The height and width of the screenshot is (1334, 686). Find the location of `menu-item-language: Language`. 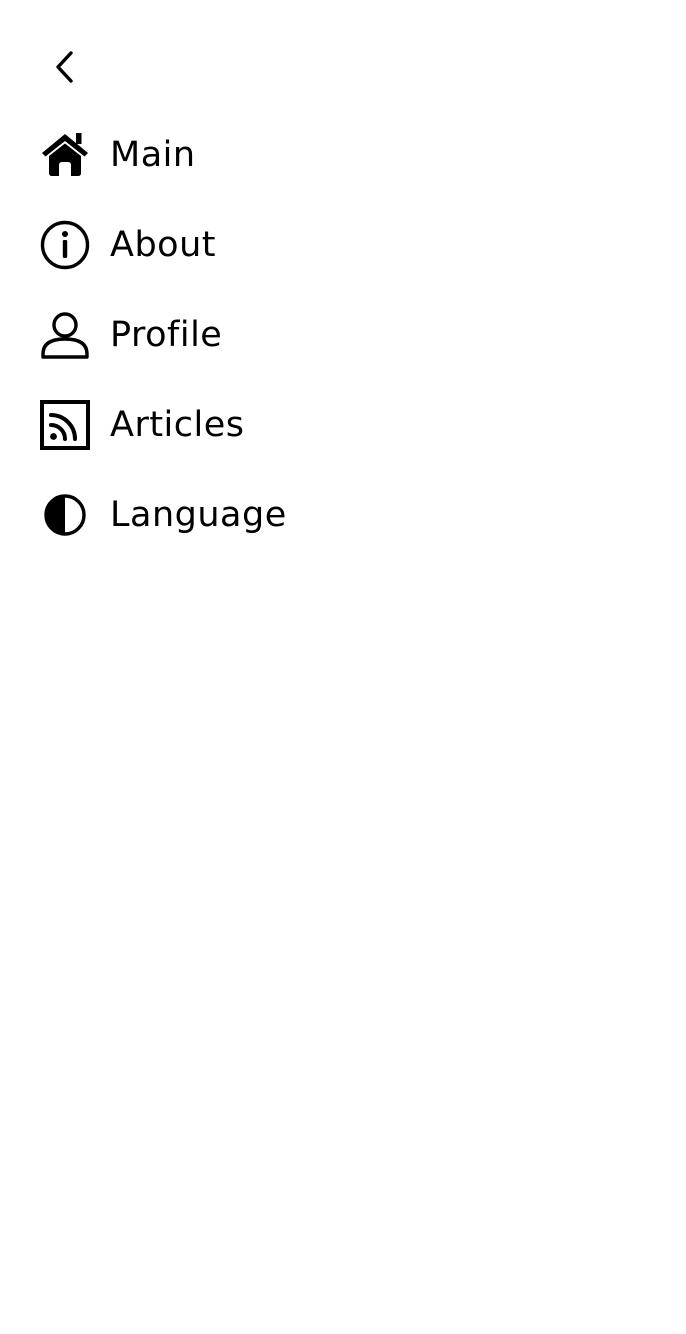

menu-item-language: Language is located at coordinates (163, 515).